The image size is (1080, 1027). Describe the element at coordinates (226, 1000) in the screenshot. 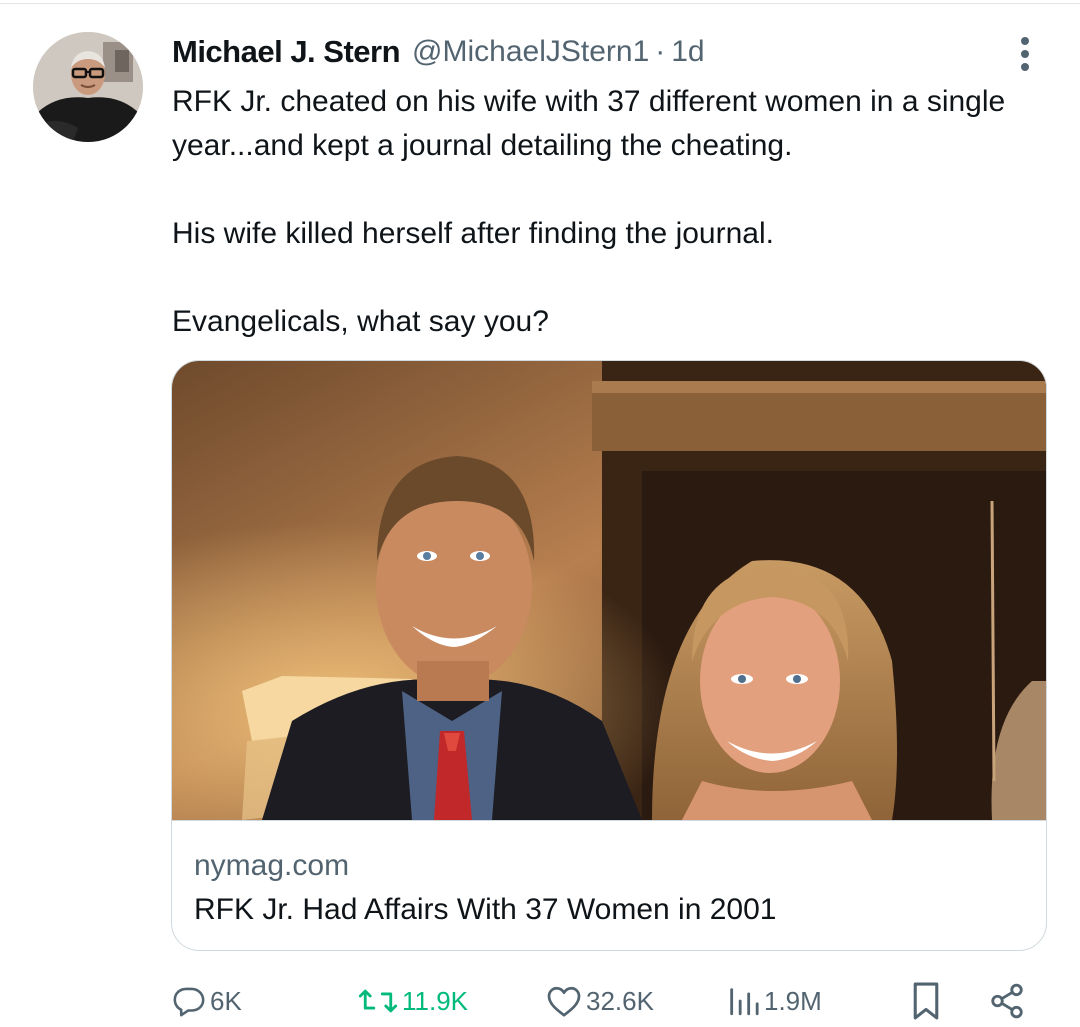

I see `reply-count: 6K` at that location.